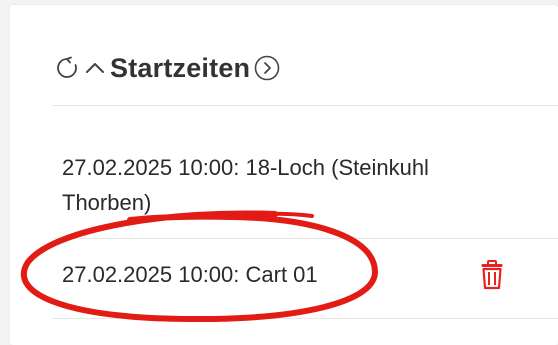 The height and width of the screenshot is (345, 558). I want to click on panel-header: Startzeiten, so click(292, 68).